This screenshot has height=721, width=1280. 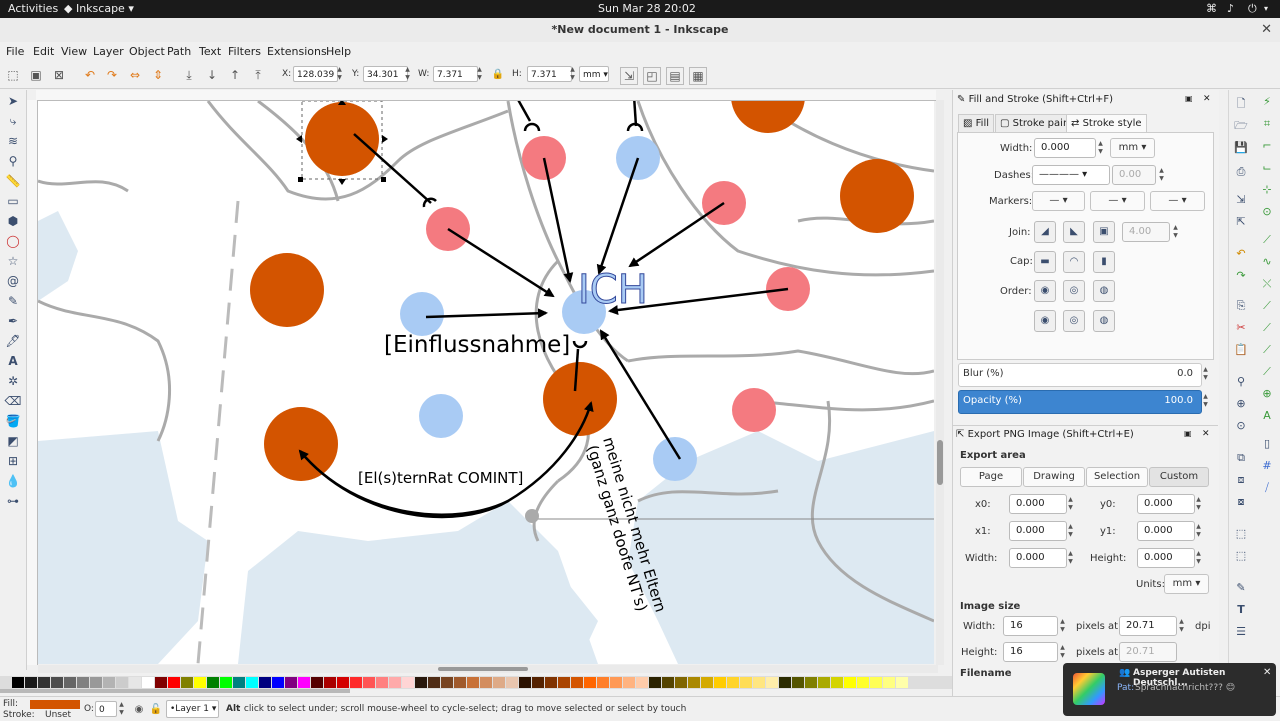 I want to click on blur-spinner: ▲ ▼, so click(x=1205, y=374).